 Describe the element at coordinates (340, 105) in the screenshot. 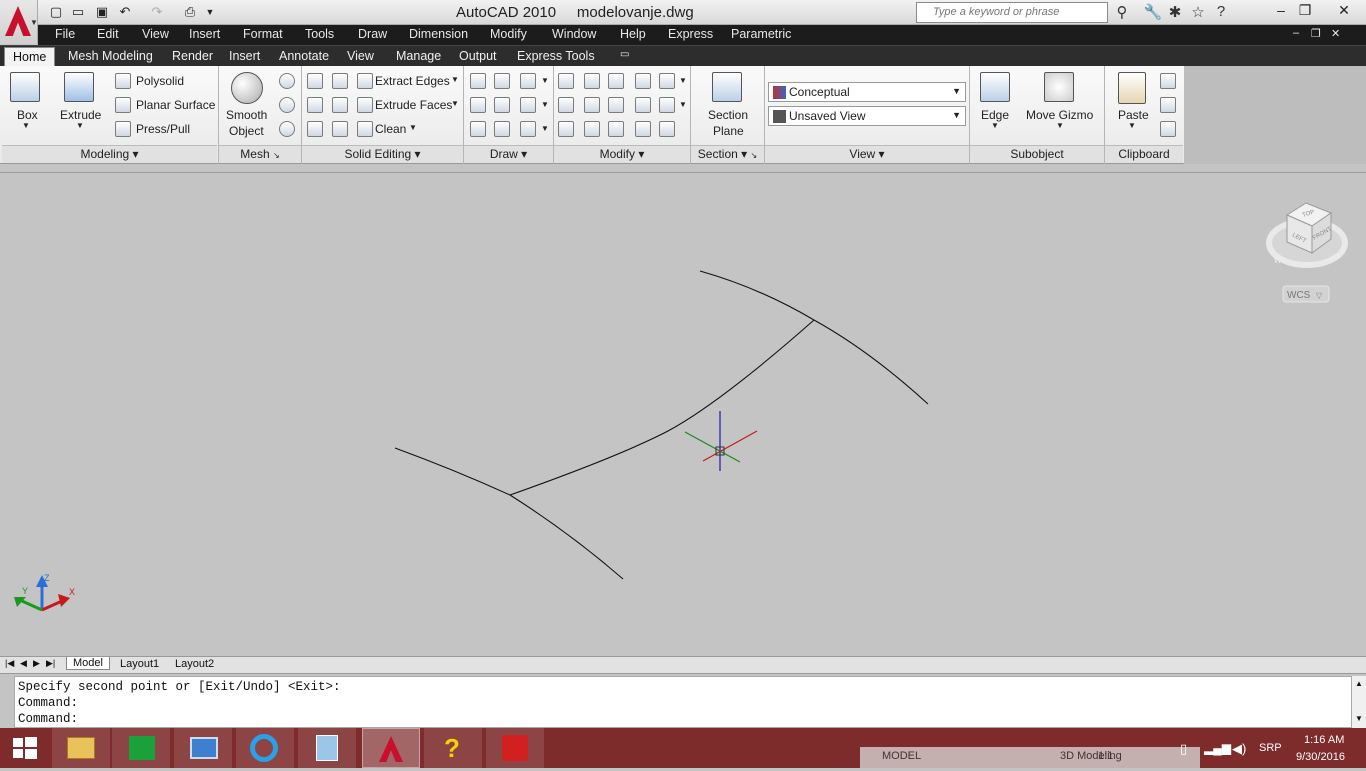

I see `slice-icon` at that location.